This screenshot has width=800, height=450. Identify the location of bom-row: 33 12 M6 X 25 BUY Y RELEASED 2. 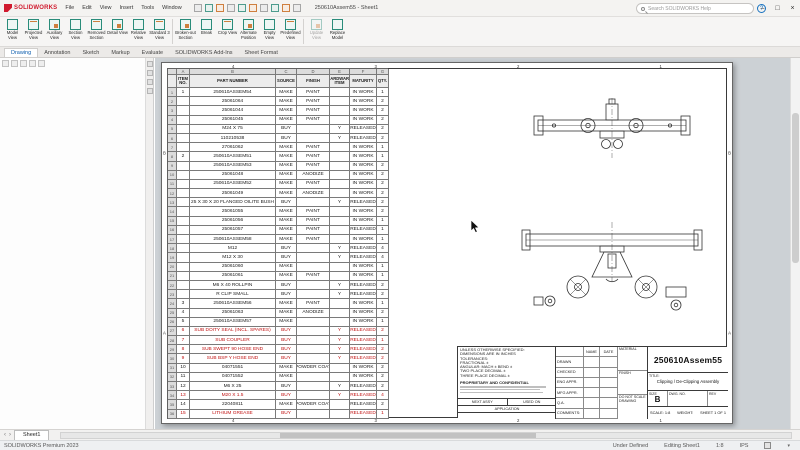
(278, 387).